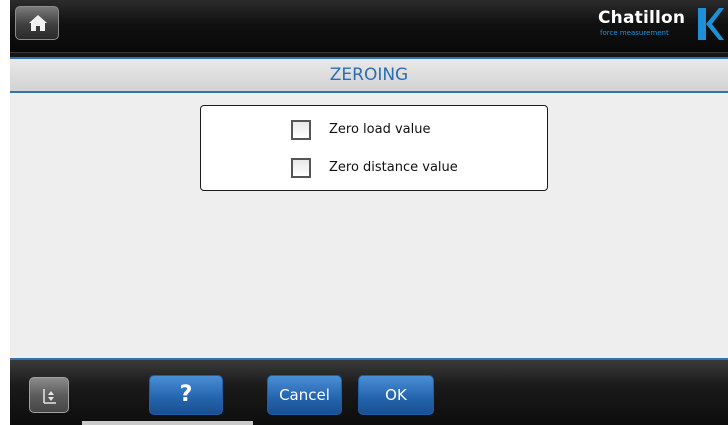 This screenshot has width=728, height=425. Describe the element at coordinates (711, 24) in the screenshot. I see `brand-mark-icon` at that location.